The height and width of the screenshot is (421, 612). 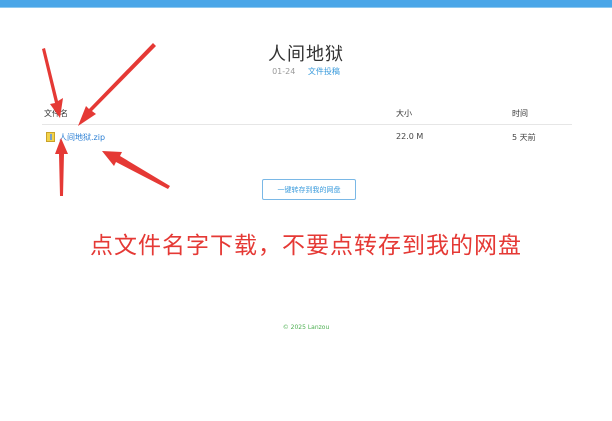 What do you see at coordinates (82, 137) in the screenshot?
I see `file-download-link: 人间地狱.zip` at bounding box center [82, 137].